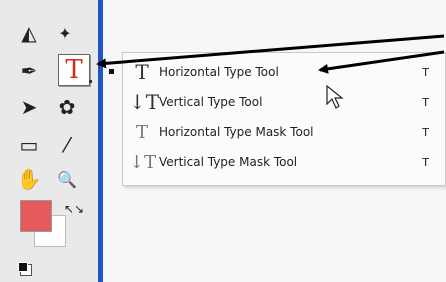  What do you see at coordinates (381, 62) in the screenshot?
I see `callout-arrow-to-menu-item` at bounding box center [381, 62].